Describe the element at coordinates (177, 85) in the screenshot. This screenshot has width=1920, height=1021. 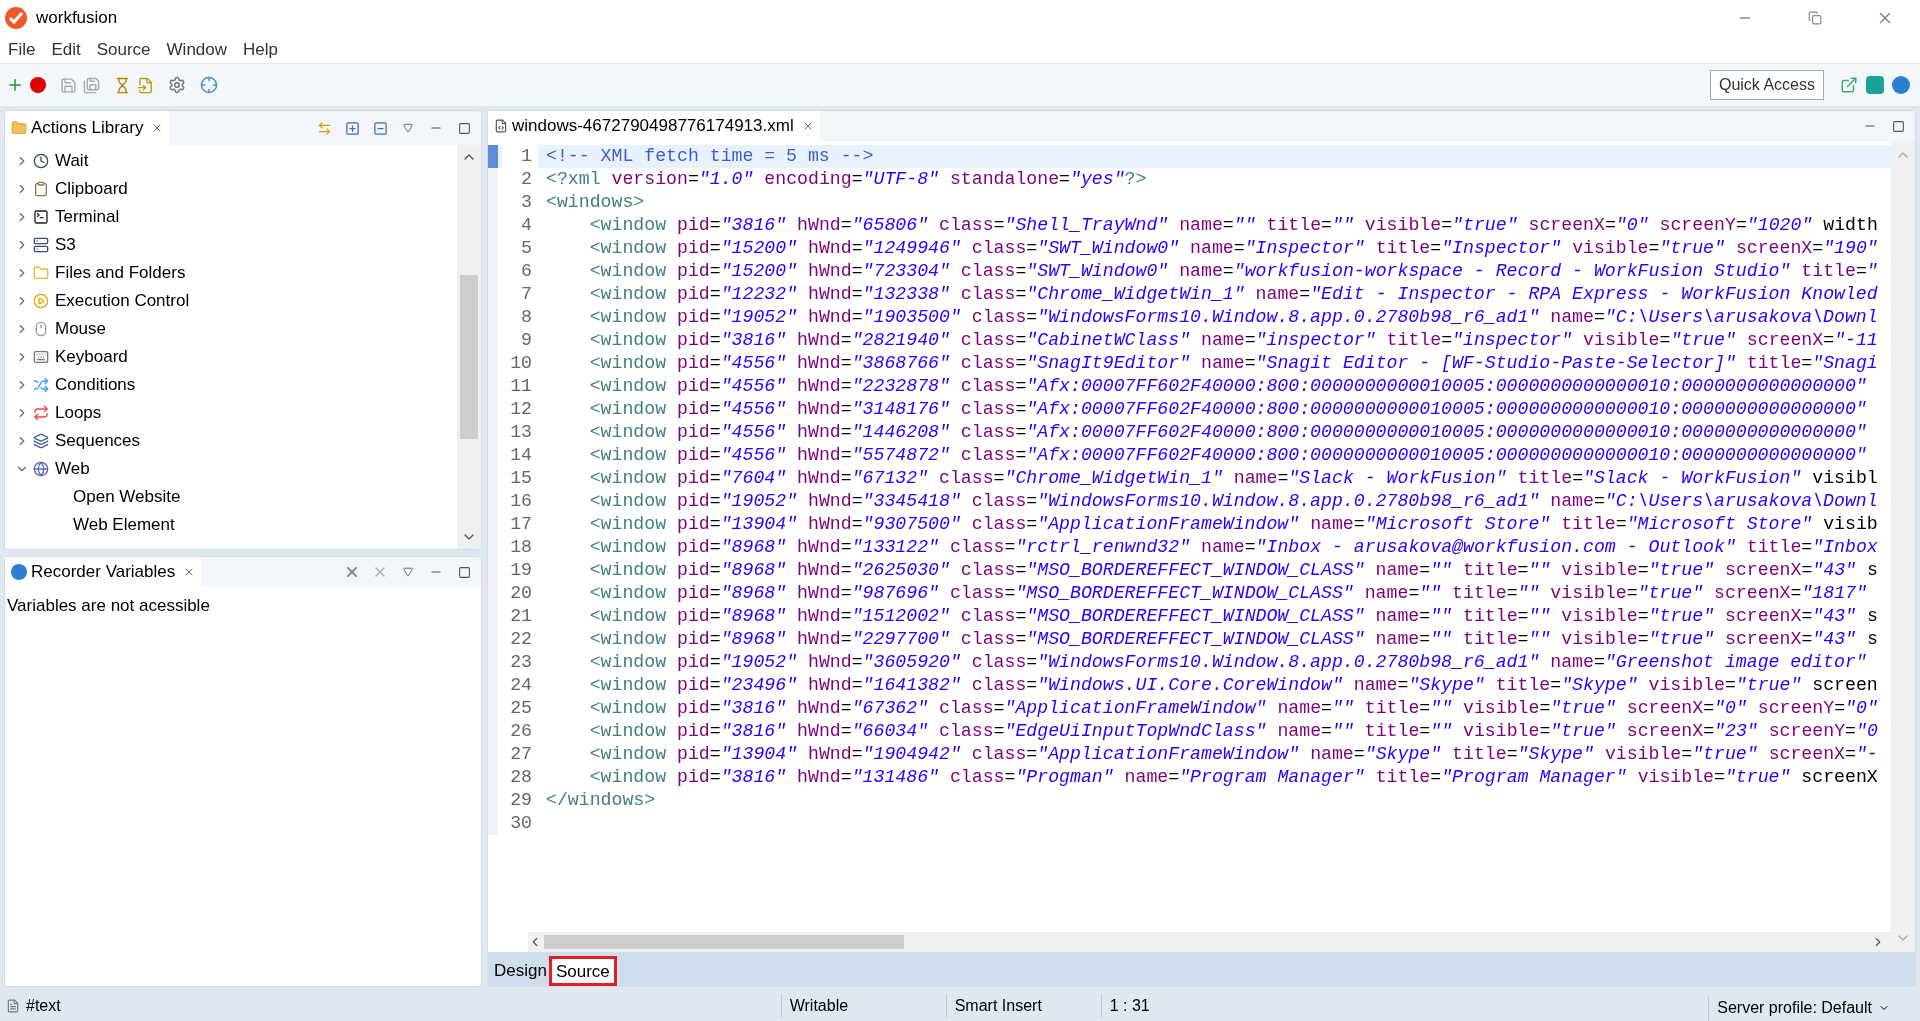
I see `settings-icon` at that location.